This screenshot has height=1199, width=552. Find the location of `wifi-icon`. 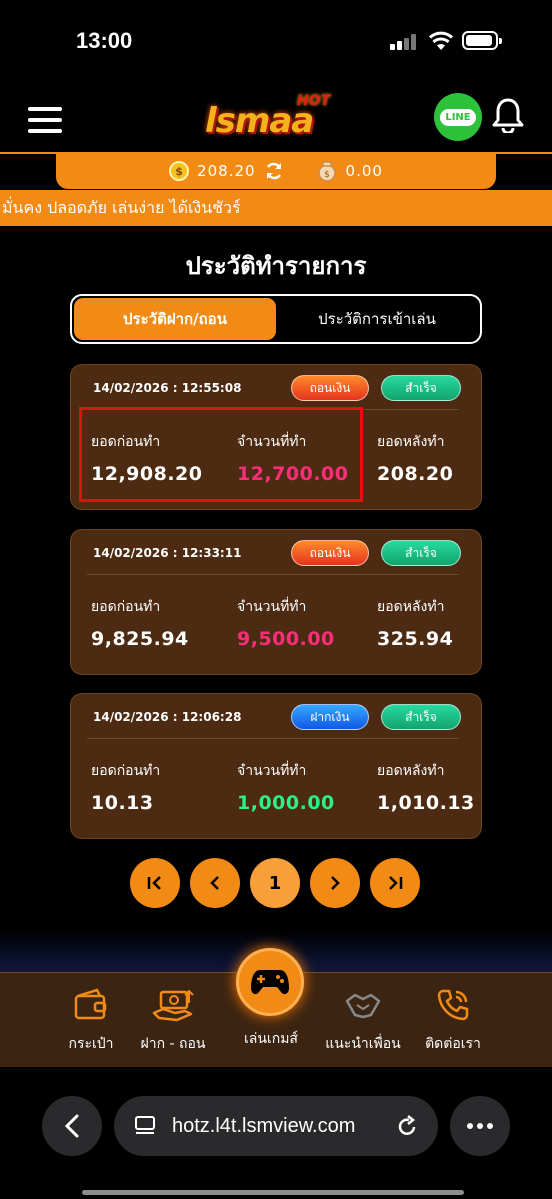

wifi-icon is located at coordinates (441, 40).